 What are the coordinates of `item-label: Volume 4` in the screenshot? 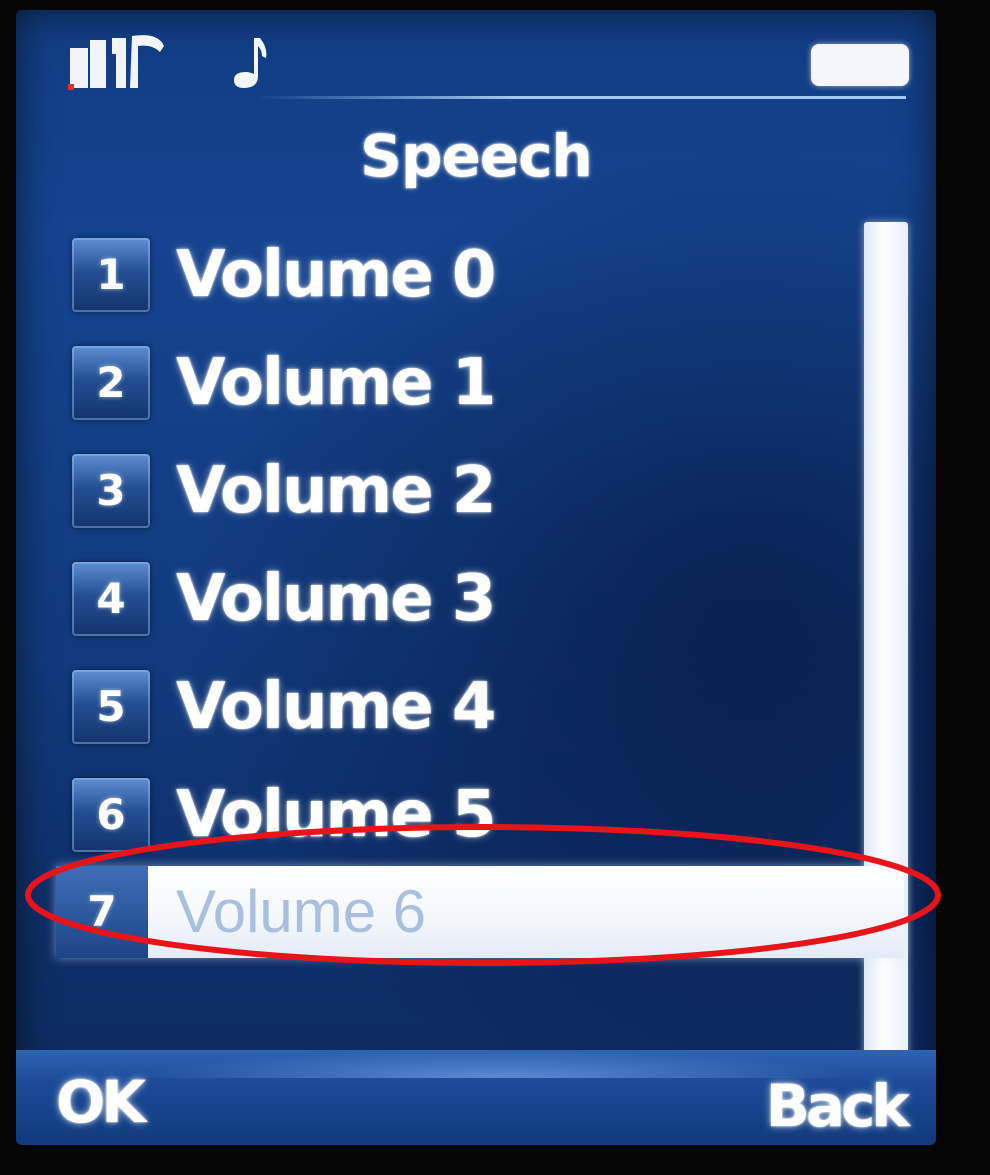 It's located at (336, 707).